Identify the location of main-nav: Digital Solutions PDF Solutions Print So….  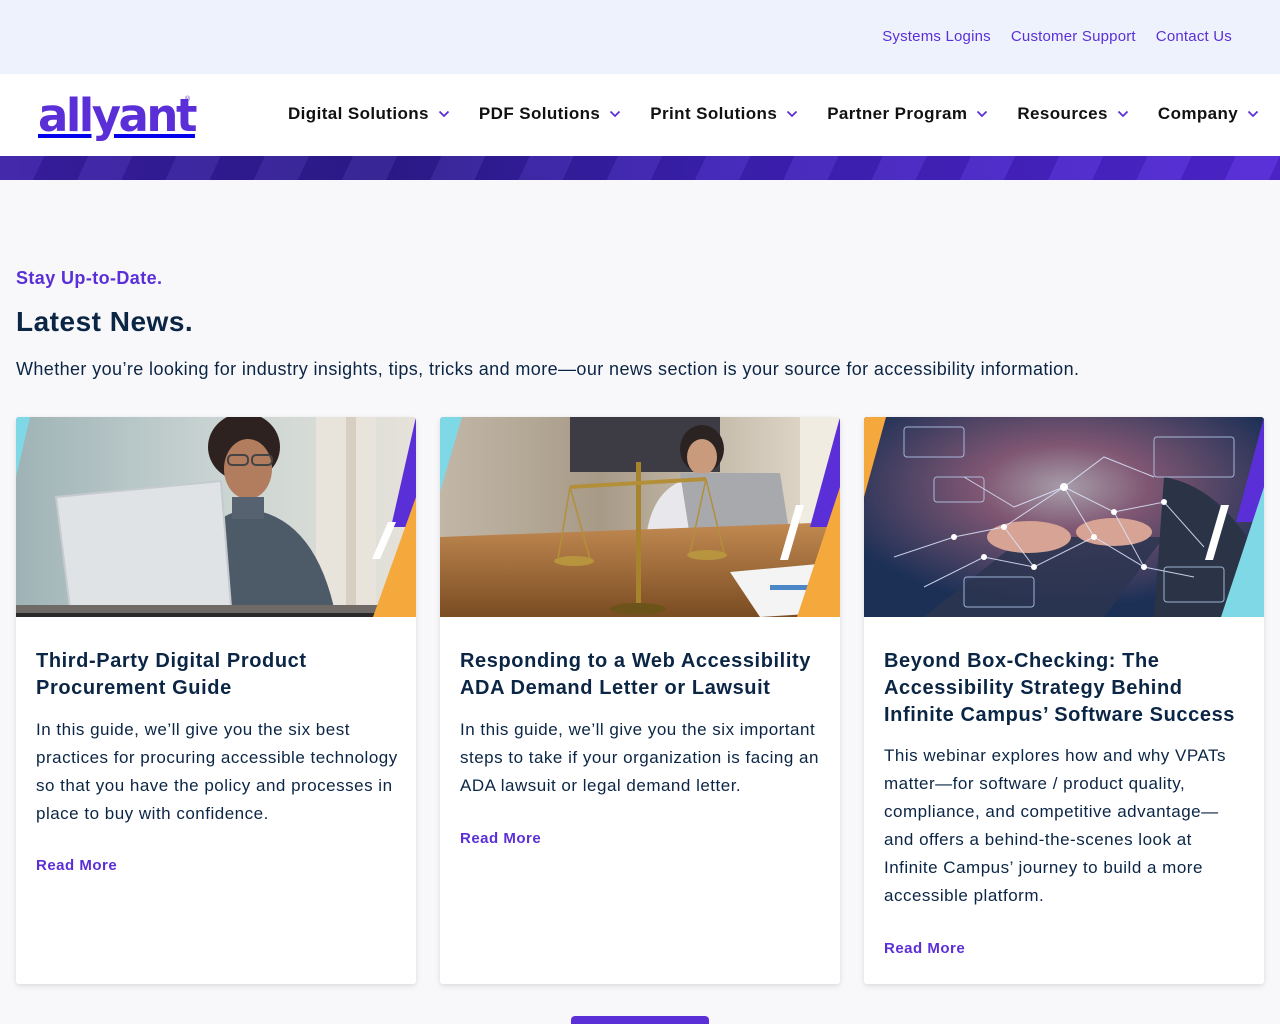
(773, 114).